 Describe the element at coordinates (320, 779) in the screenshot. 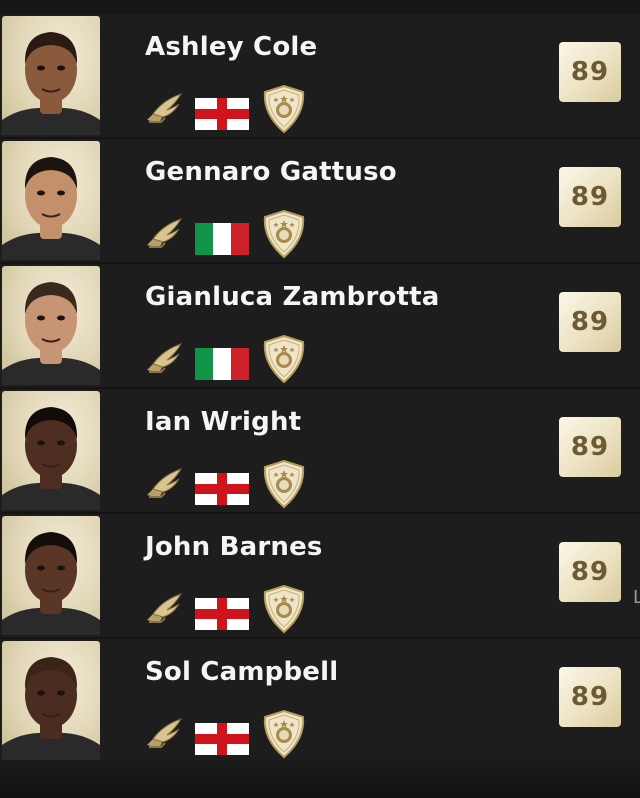

I see `bottom-bar` at that location.